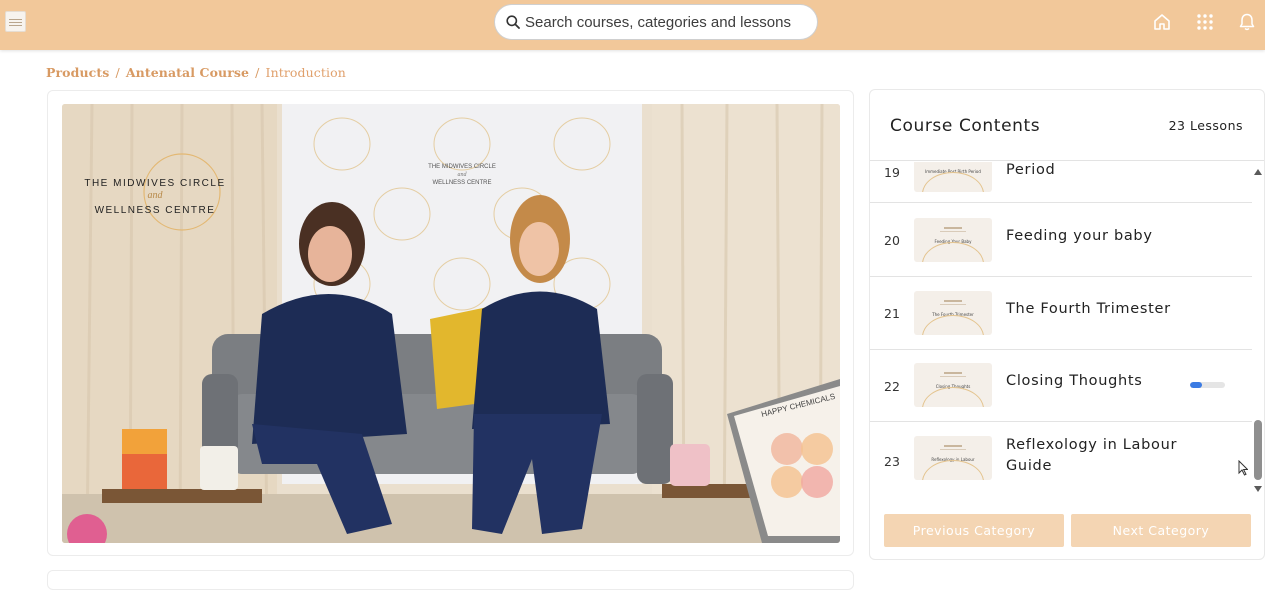 This screenshot has height=590, width=1265. What do you see at coordinates (305, 72) in the screenshot?
I see `breadcrumb-current: Introduction` at bounding box center [305, 72].